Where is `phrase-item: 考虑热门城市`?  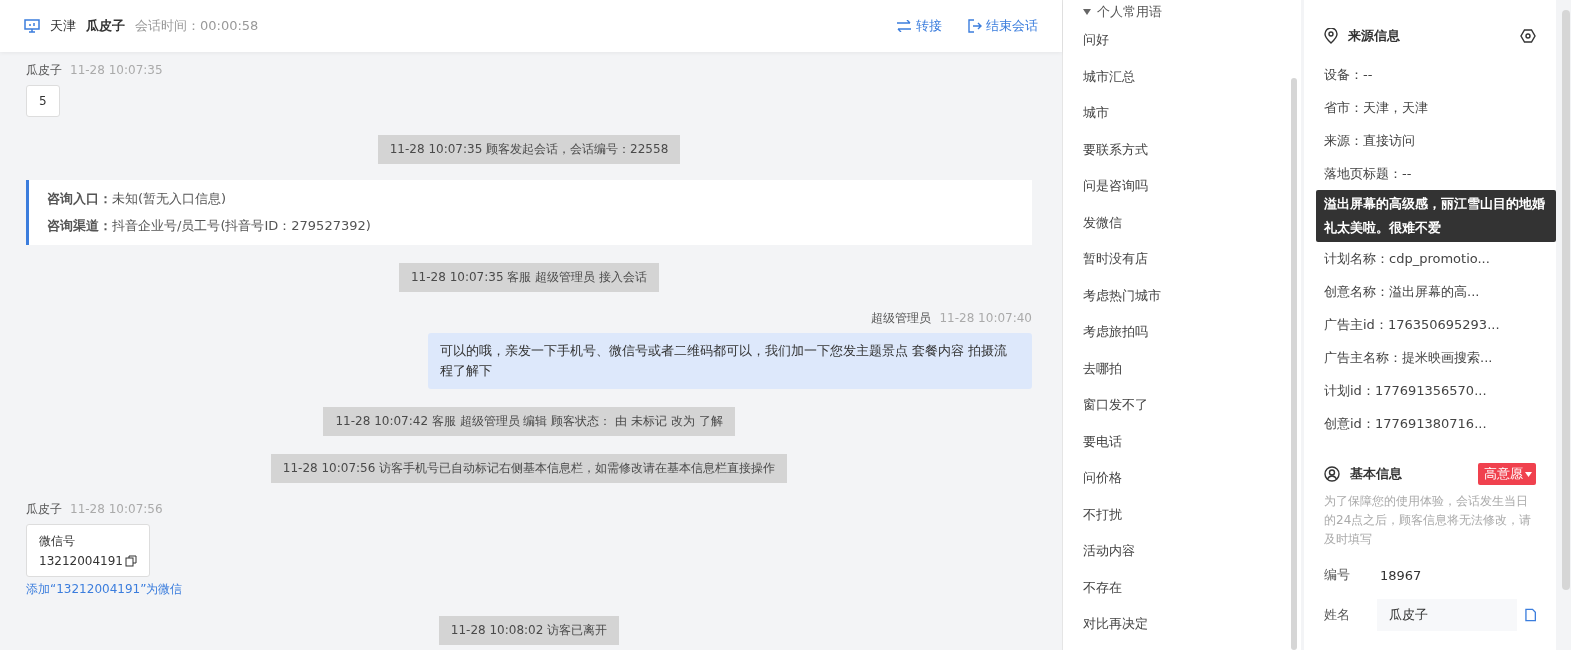 phrase-item: 考虑热门城市 is located at coordinates (1182, 295).